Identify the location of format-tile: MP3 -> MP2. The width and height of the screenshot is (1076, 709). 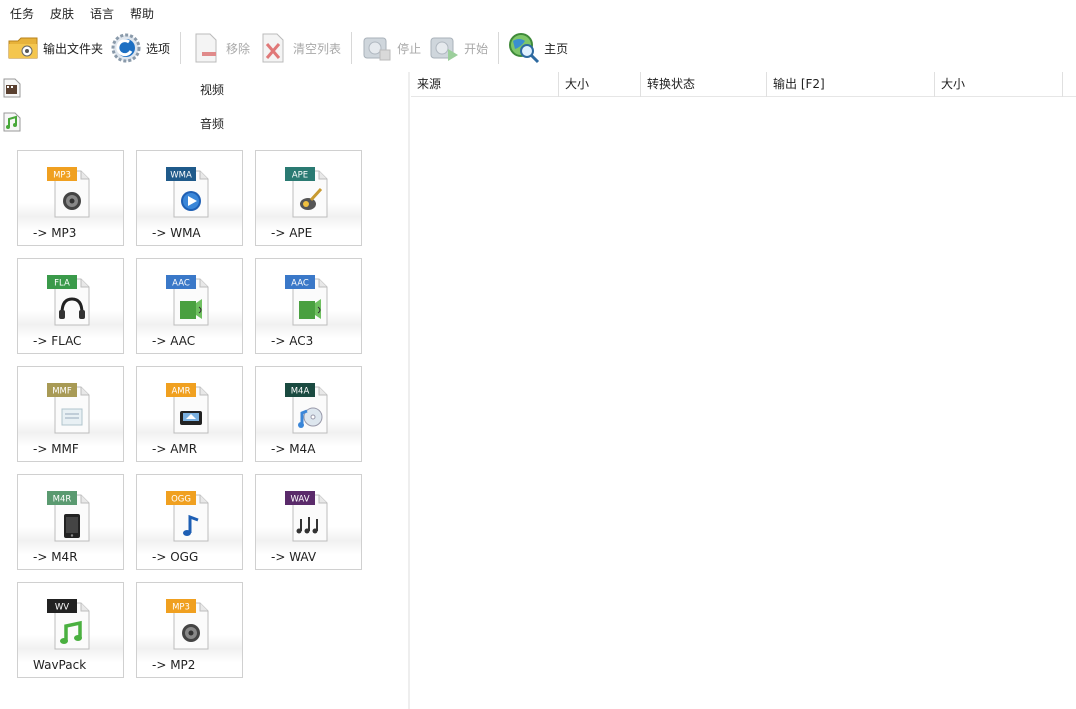
(189, 630).